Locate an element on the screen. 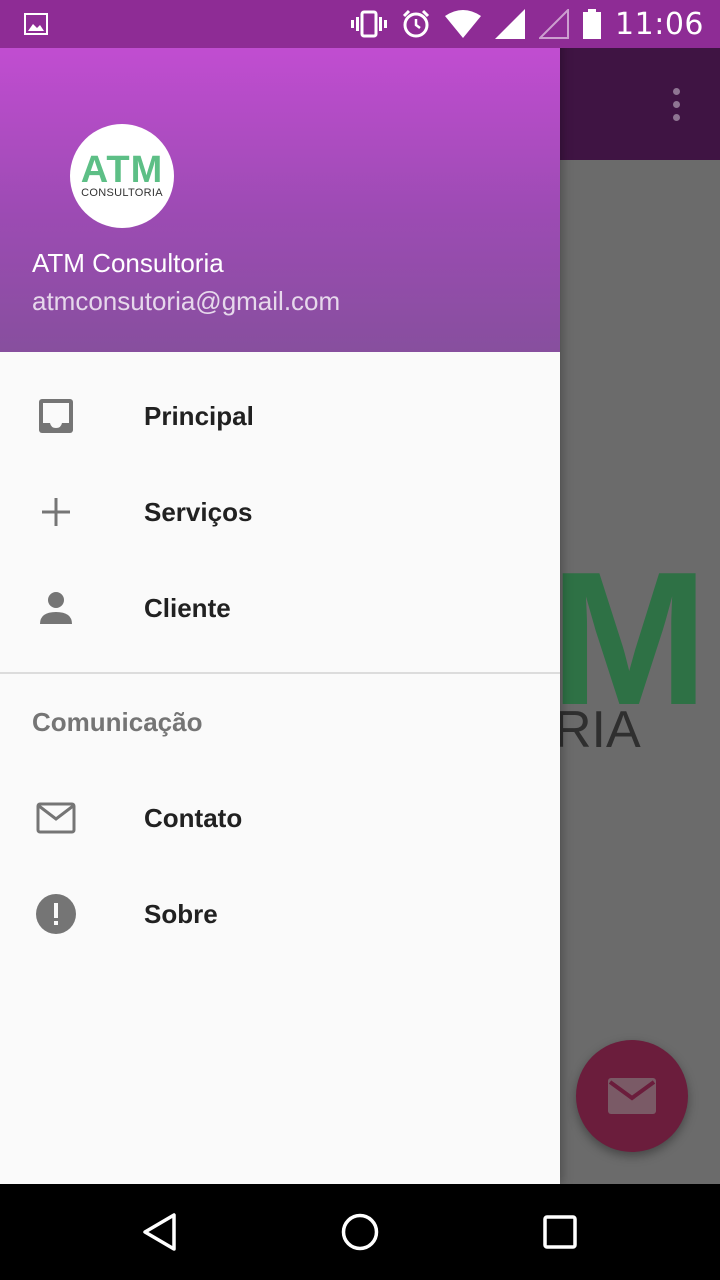 The image size is (720, 1280). menu-item-label: Serviços is located at coordinates (198, 511).